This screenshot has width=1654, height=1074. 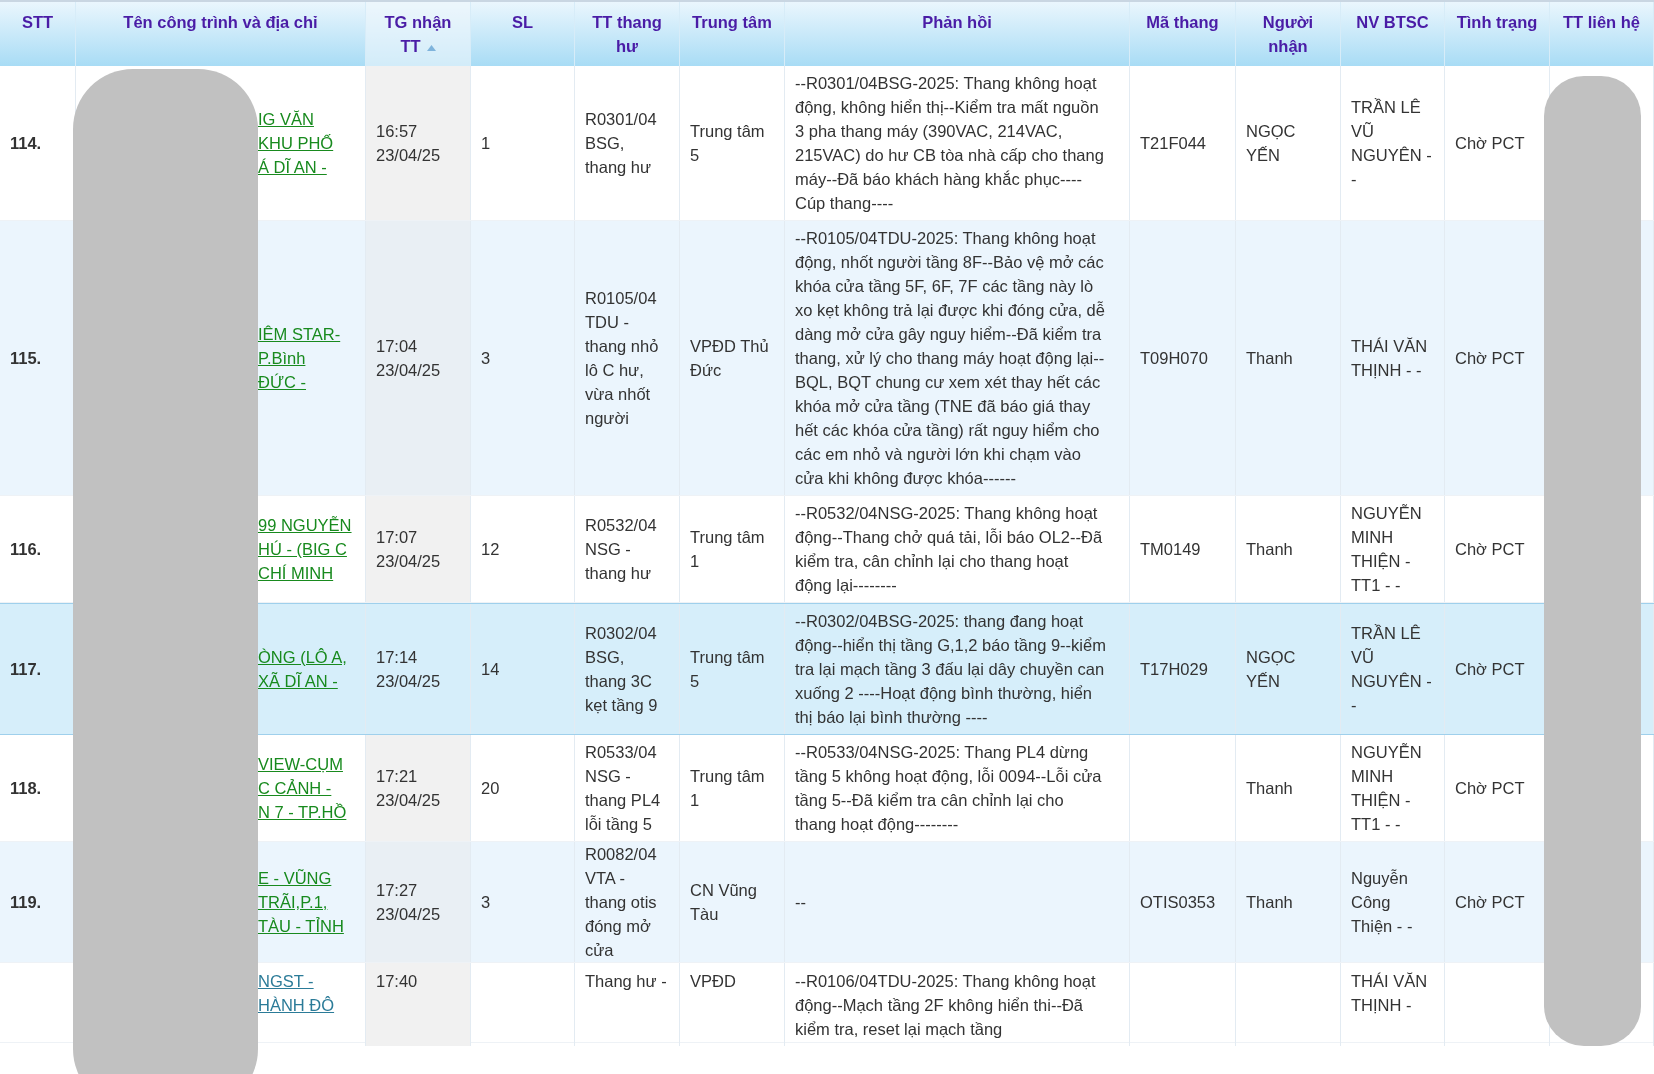 What do you see at coordinates (1173, 143) in the screenshot?
I see `elevator-code: T21F044` at bounding box center [1173, 143].